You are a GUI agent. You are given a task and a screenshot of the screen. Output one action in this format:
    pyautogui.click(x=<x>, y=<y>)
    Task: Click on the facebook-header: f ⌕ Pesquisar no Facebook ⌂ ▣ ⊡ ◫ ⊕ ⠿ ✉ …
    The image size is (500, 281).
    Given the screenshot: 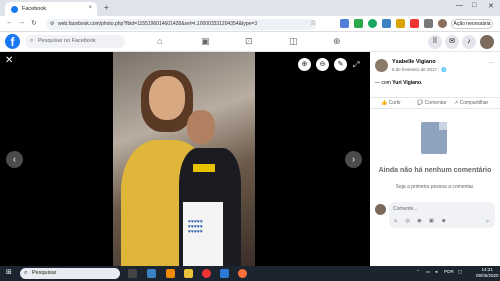 What is the action you would take?
    pyautogui.click(x=250, y=42)
    